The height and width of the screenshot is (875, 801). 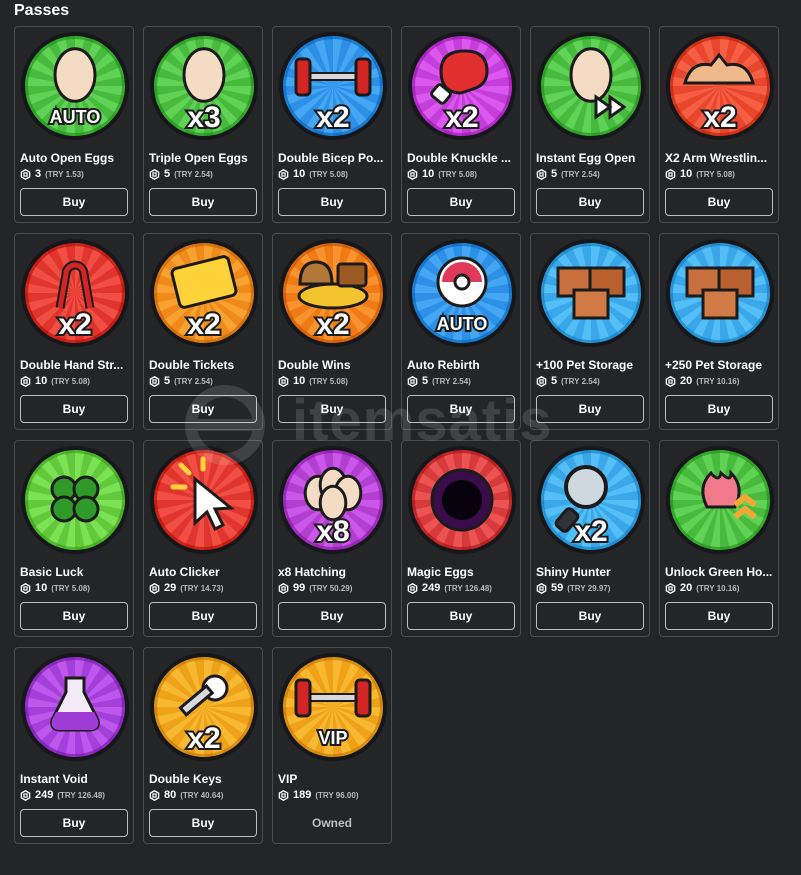 I want to click on pass-name: Instant Egg Open, so click(x=592, y=158).